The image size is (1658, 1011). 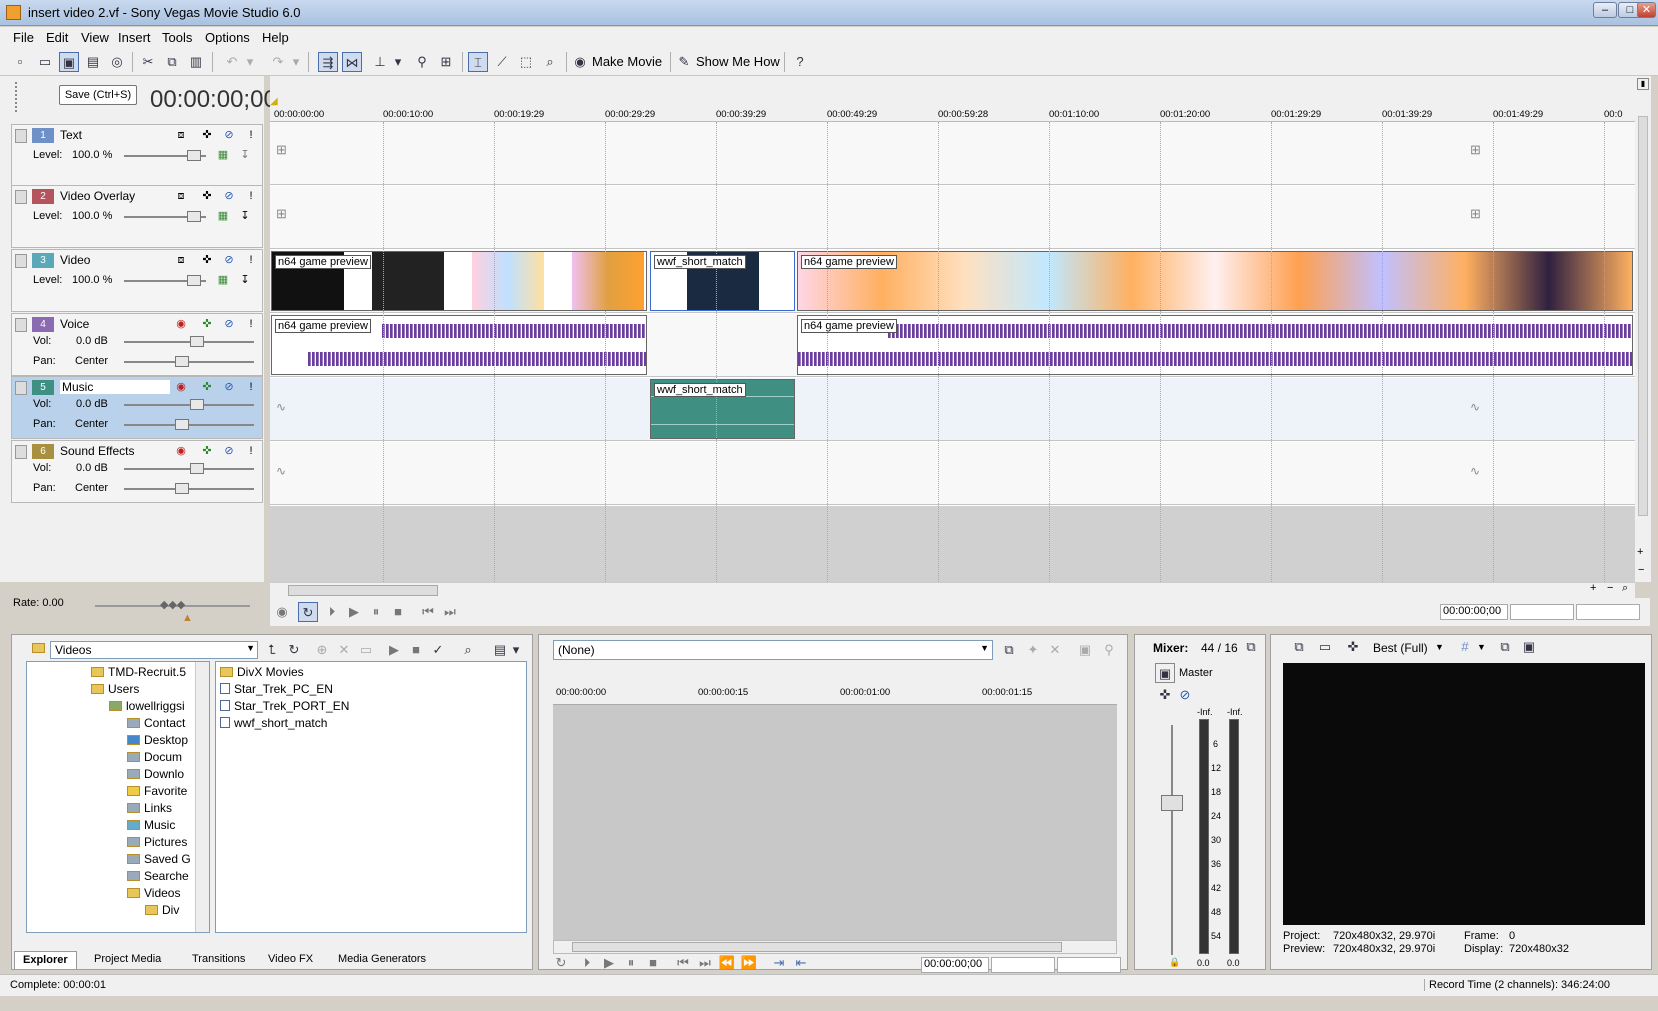 What do you see at coordinates (1542, 612) in the screenshot?
I see `selection-start-field` at bounding box center [1542, 612].